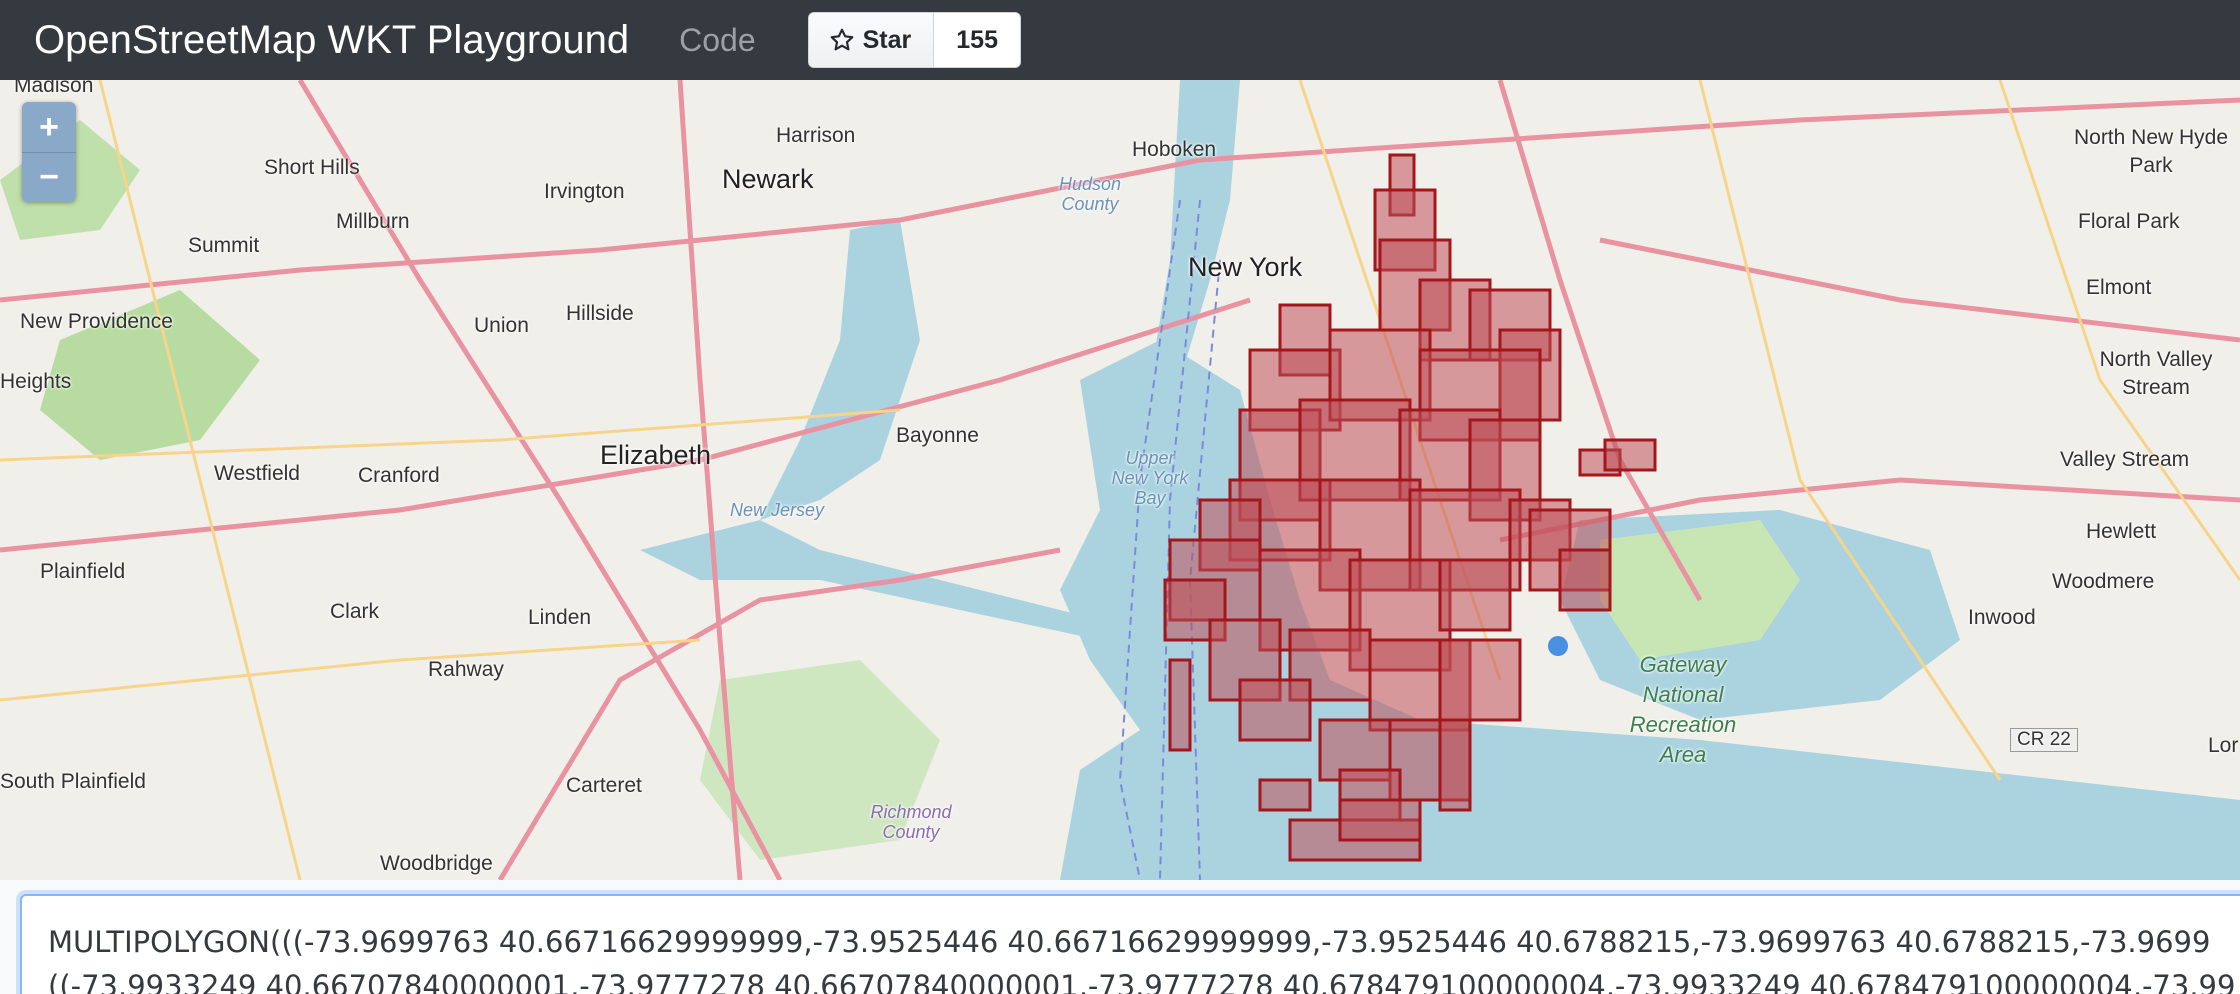  I want to click on water-newark-bay, so click(840, 370).